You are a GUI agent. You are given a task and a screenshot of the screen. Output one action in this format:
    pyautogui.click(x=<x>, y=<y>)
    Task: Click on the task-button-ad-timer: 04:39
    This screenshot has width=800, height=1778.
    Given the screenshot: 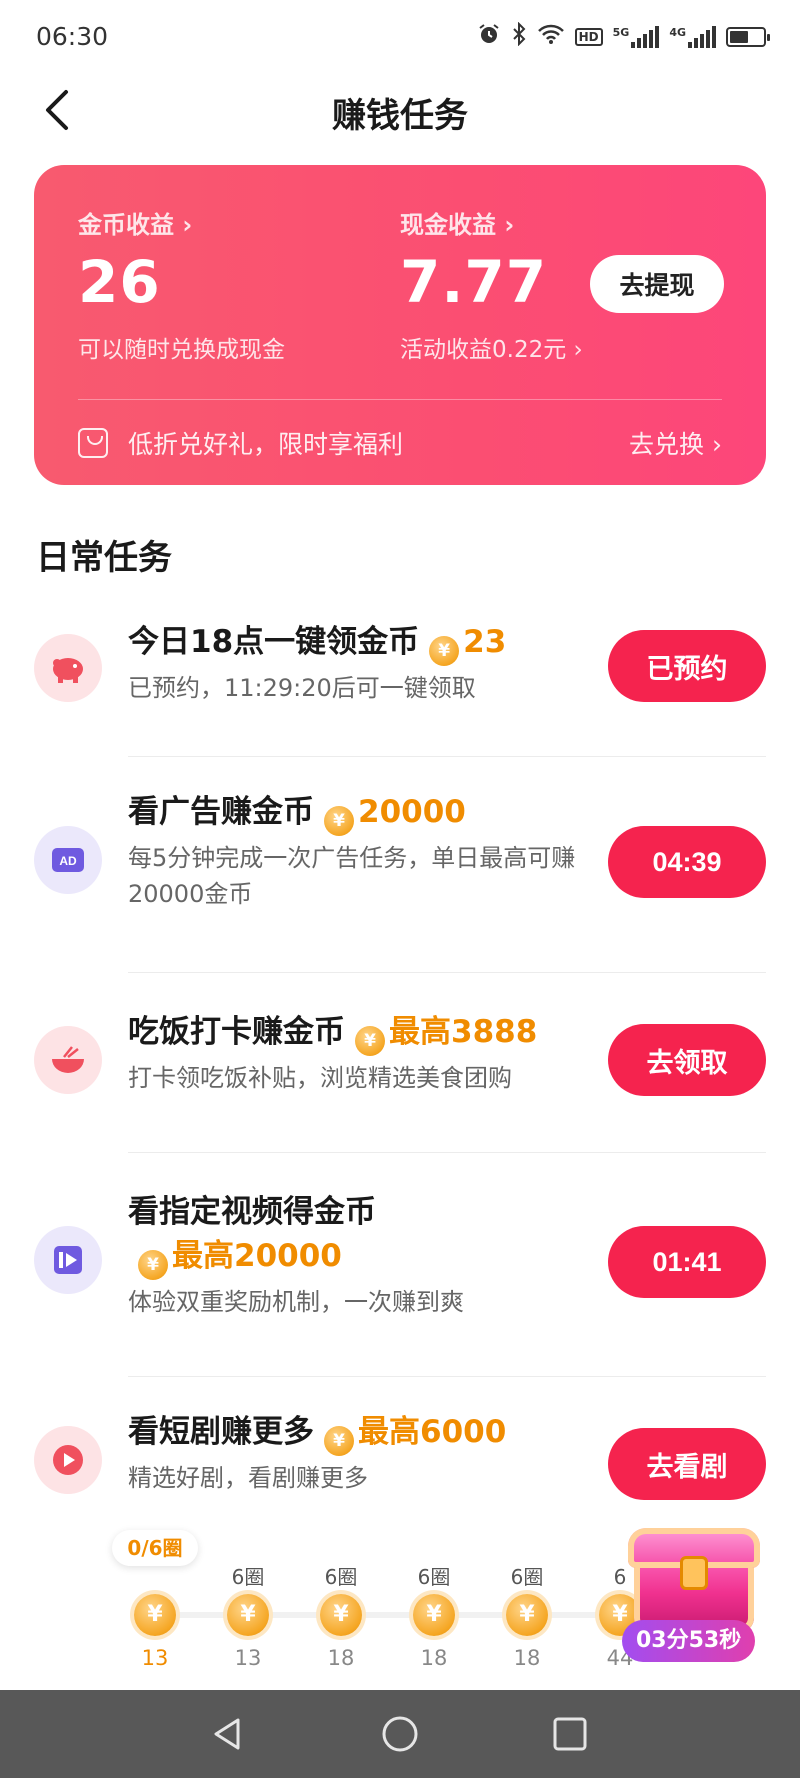 What is the action you would take?
    pyautogui.click(x=687, y=862)
    